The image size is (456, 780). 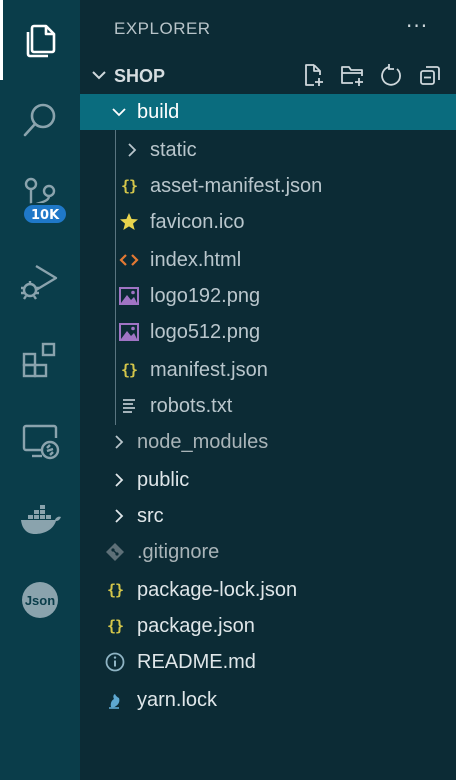 I want to click on tree-item-label: package-lock.json, so click(x=217, y=590).